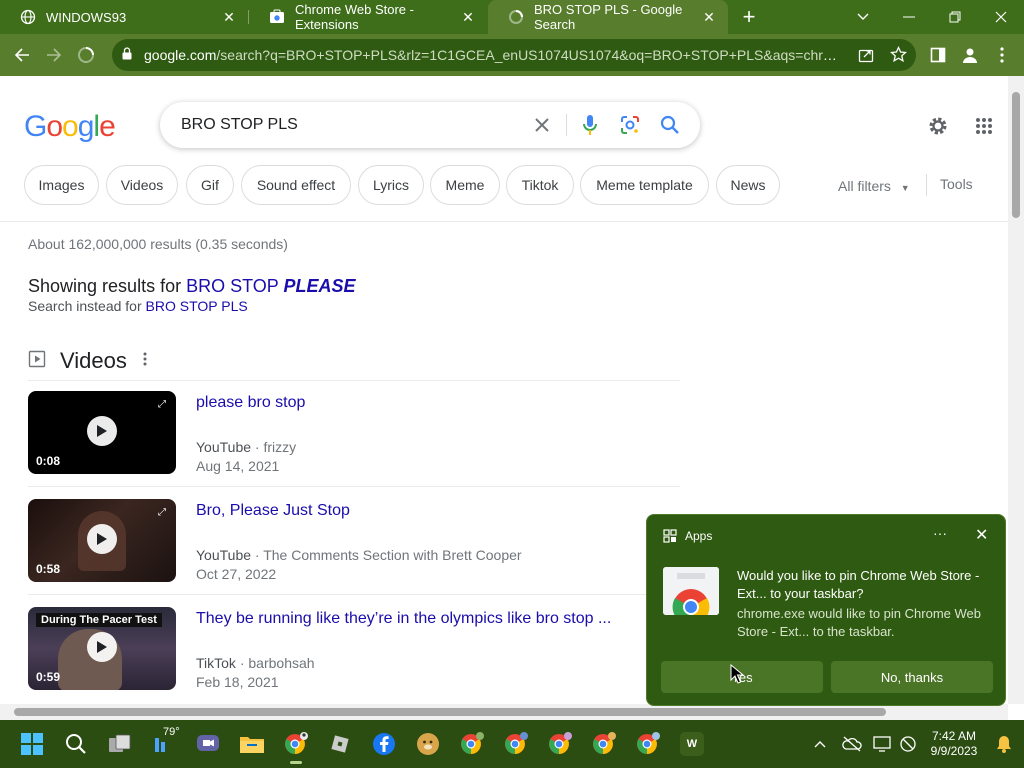  Describe the element at coordinates (368, 17) in the screenshot. I see `tab-chrome-web-store: Chrome Web Store - Extensions ✕` at that location.